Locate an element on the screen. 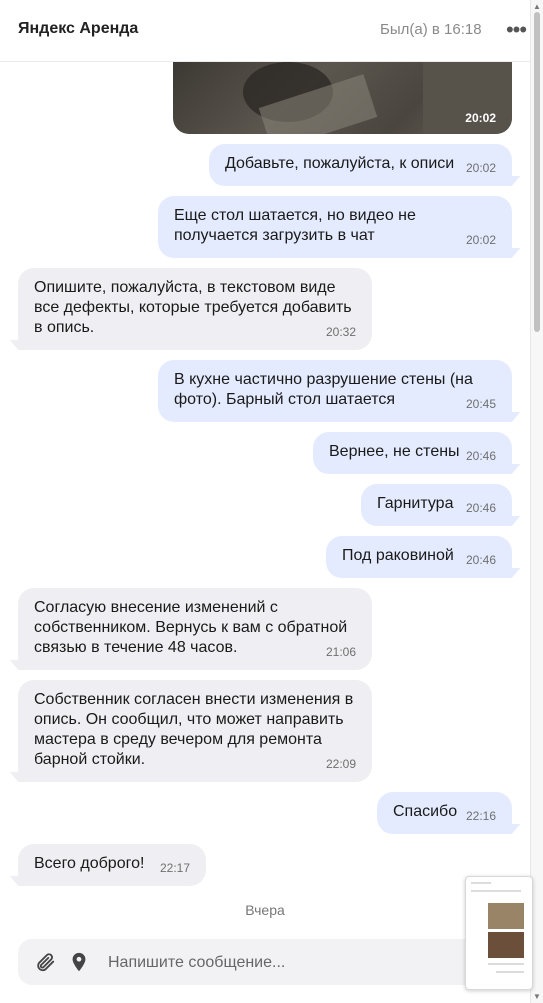 This screenshot has height=1003, width=543. message-time: 20:45 is located at coordinates (480, 404).